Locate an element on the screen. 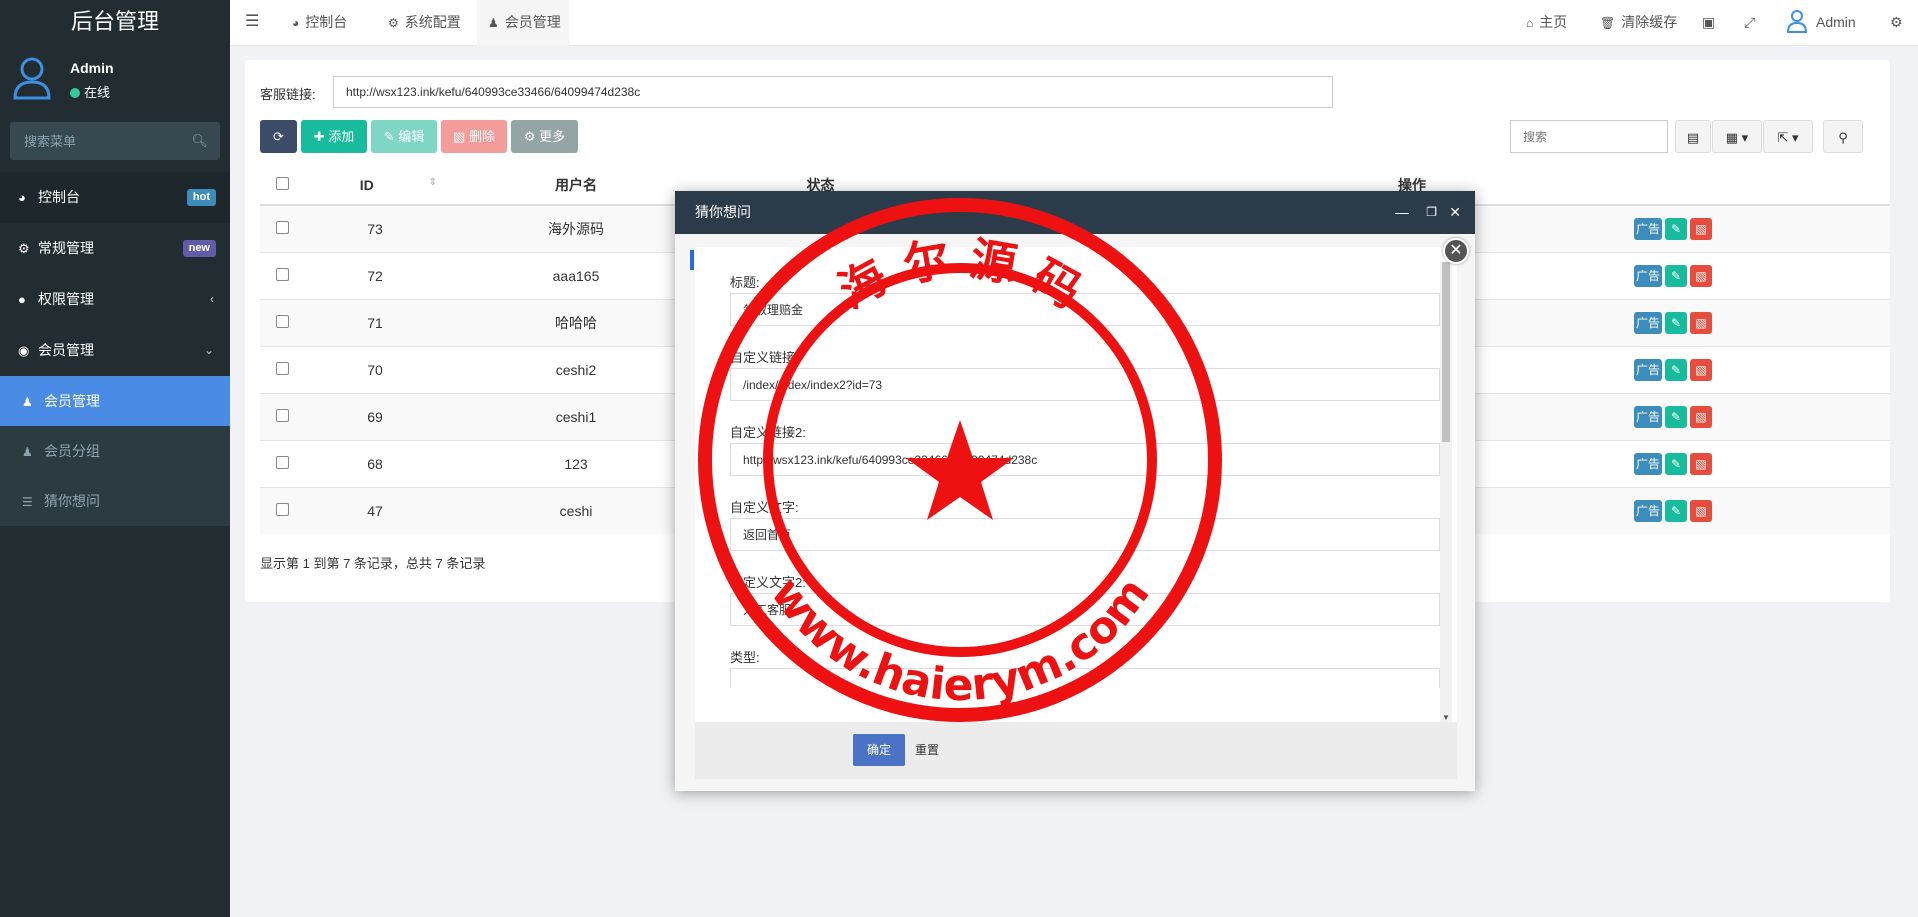  sidebar-subitem-faq: ☰ 猜你想问 is located at coordinates (115, 501).